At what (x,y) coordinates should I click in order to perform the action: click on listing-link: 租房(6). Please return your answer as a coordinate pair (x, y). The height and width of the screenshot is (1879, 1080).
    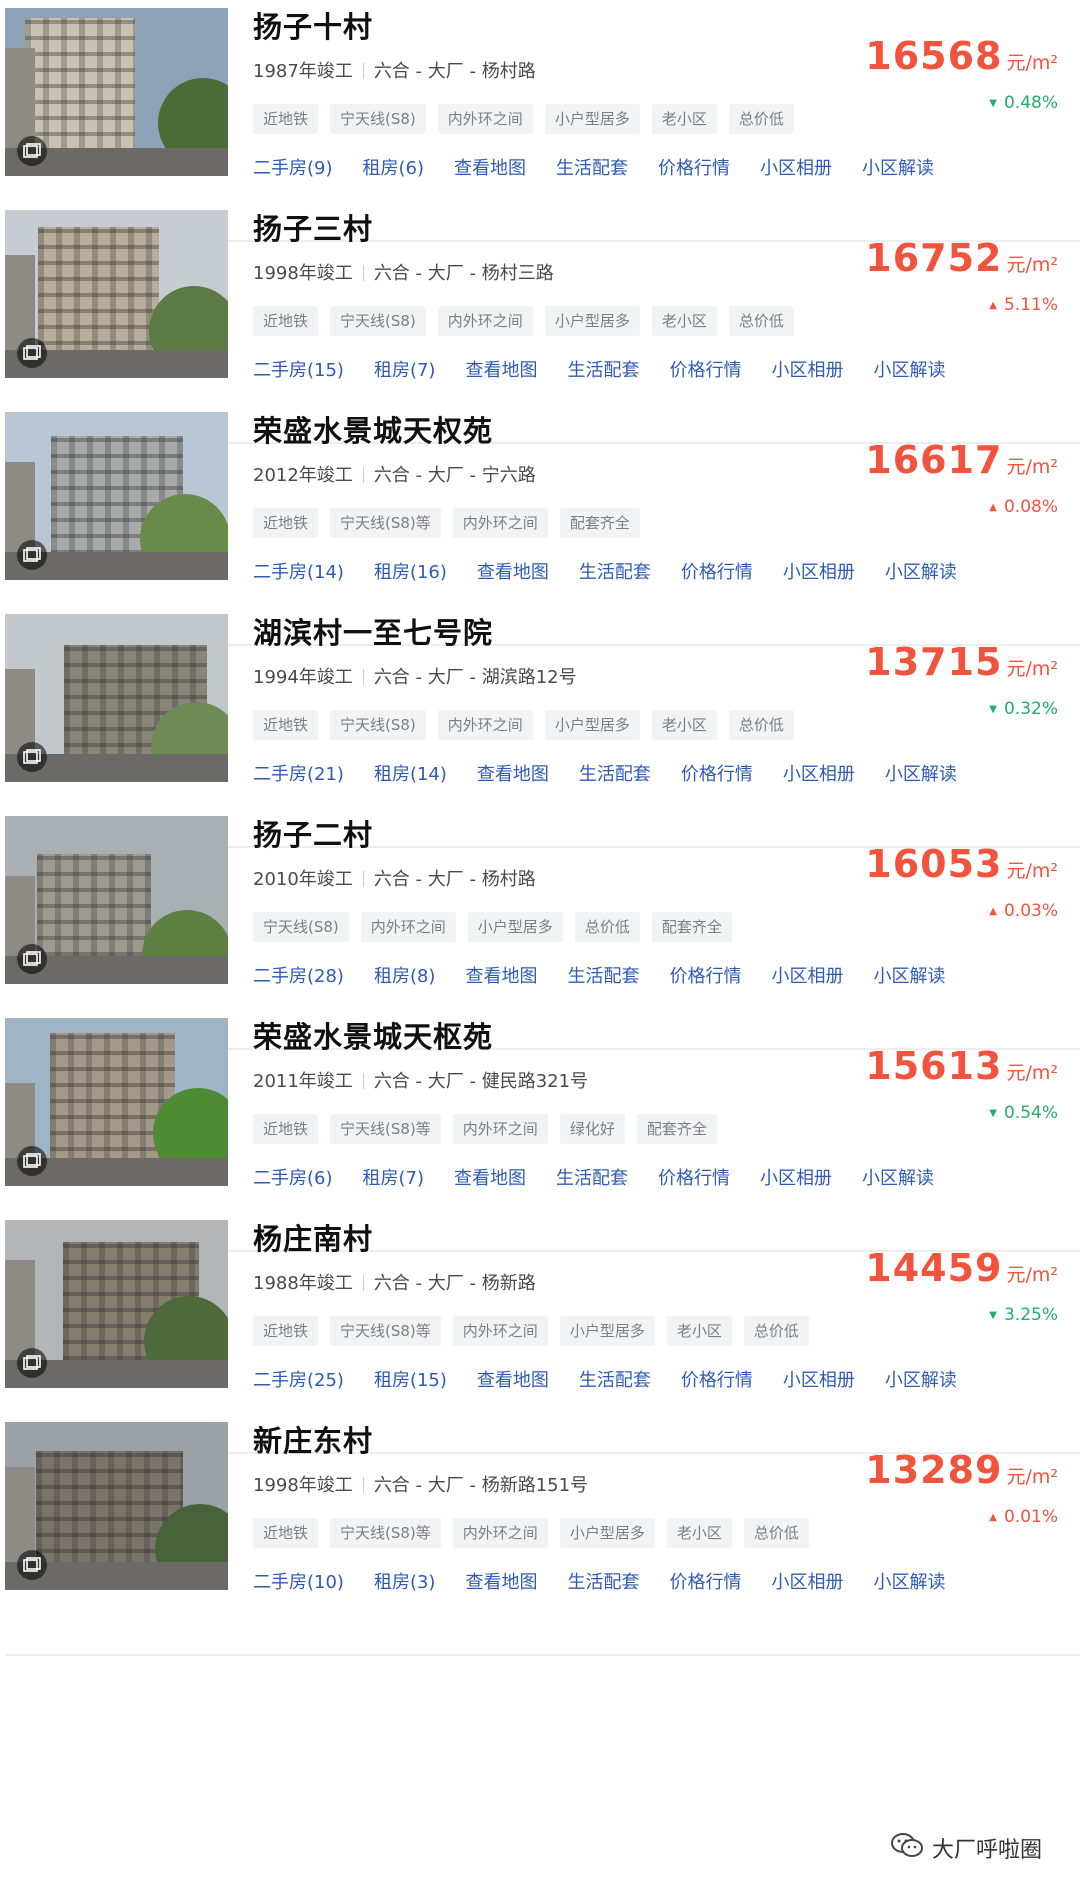
    Looking at the image, I should click on (394, 167).